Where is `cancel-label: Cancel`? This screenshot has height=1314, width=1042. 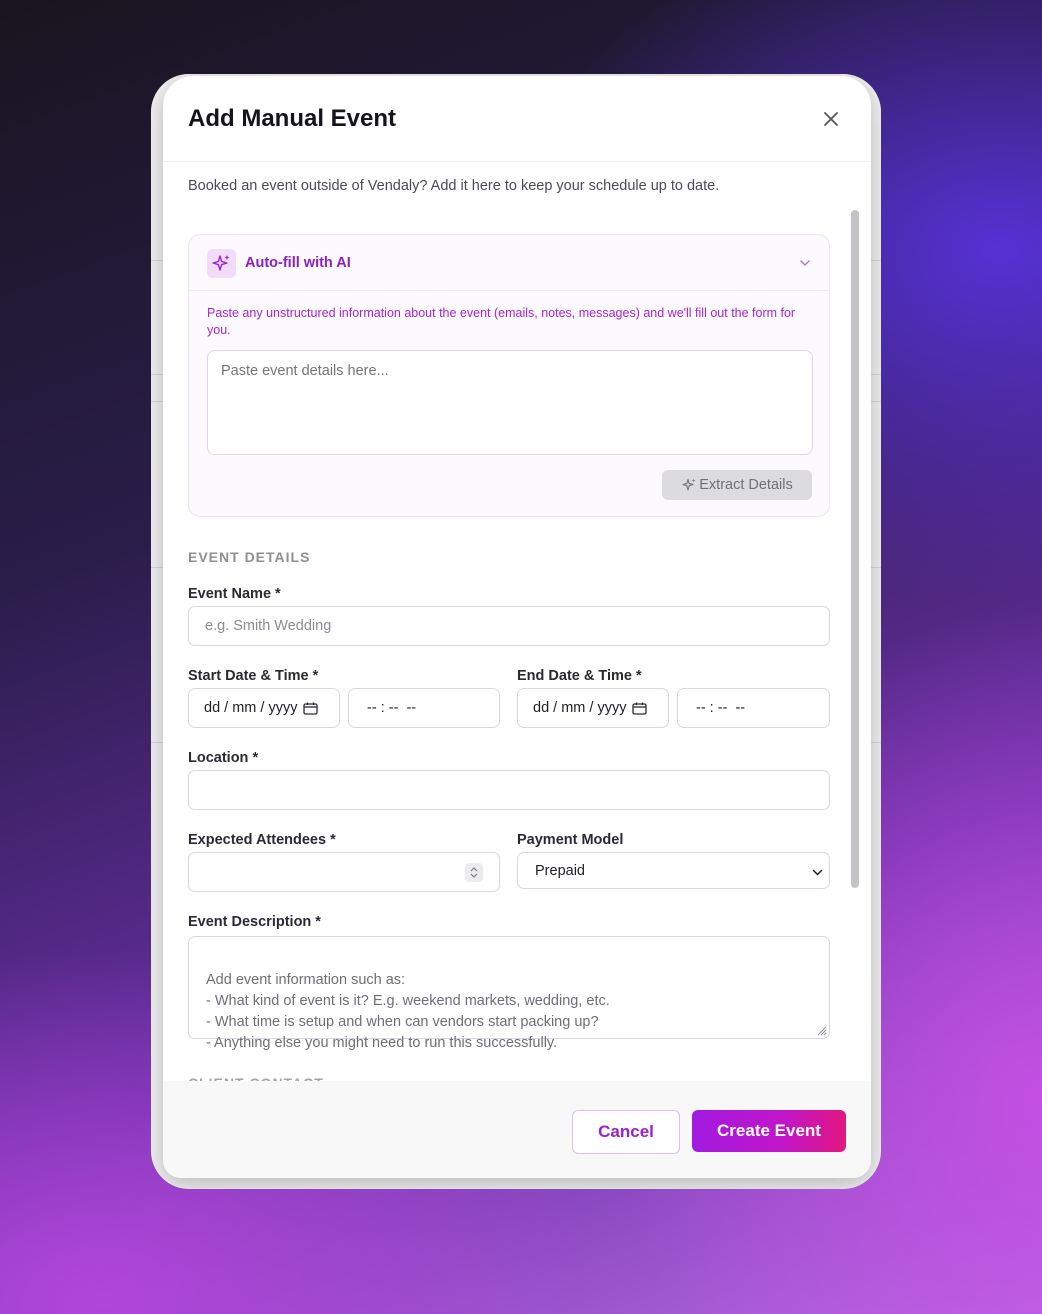
cancel-label: Cancel is located at coordinates (626, 1131).